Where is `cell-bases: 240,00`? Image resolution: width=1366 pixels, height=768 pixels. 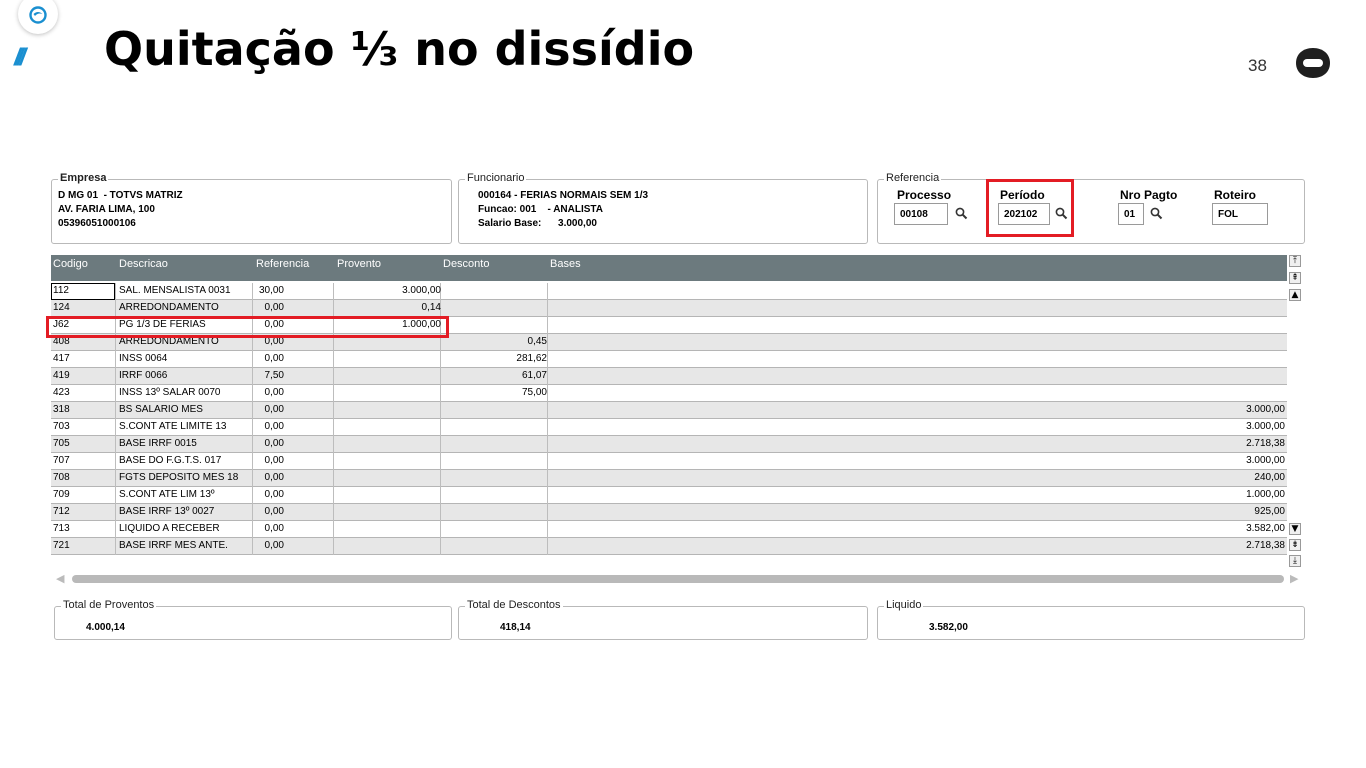 cell-bases: 240,00 is located at coordinates (1269, 477).